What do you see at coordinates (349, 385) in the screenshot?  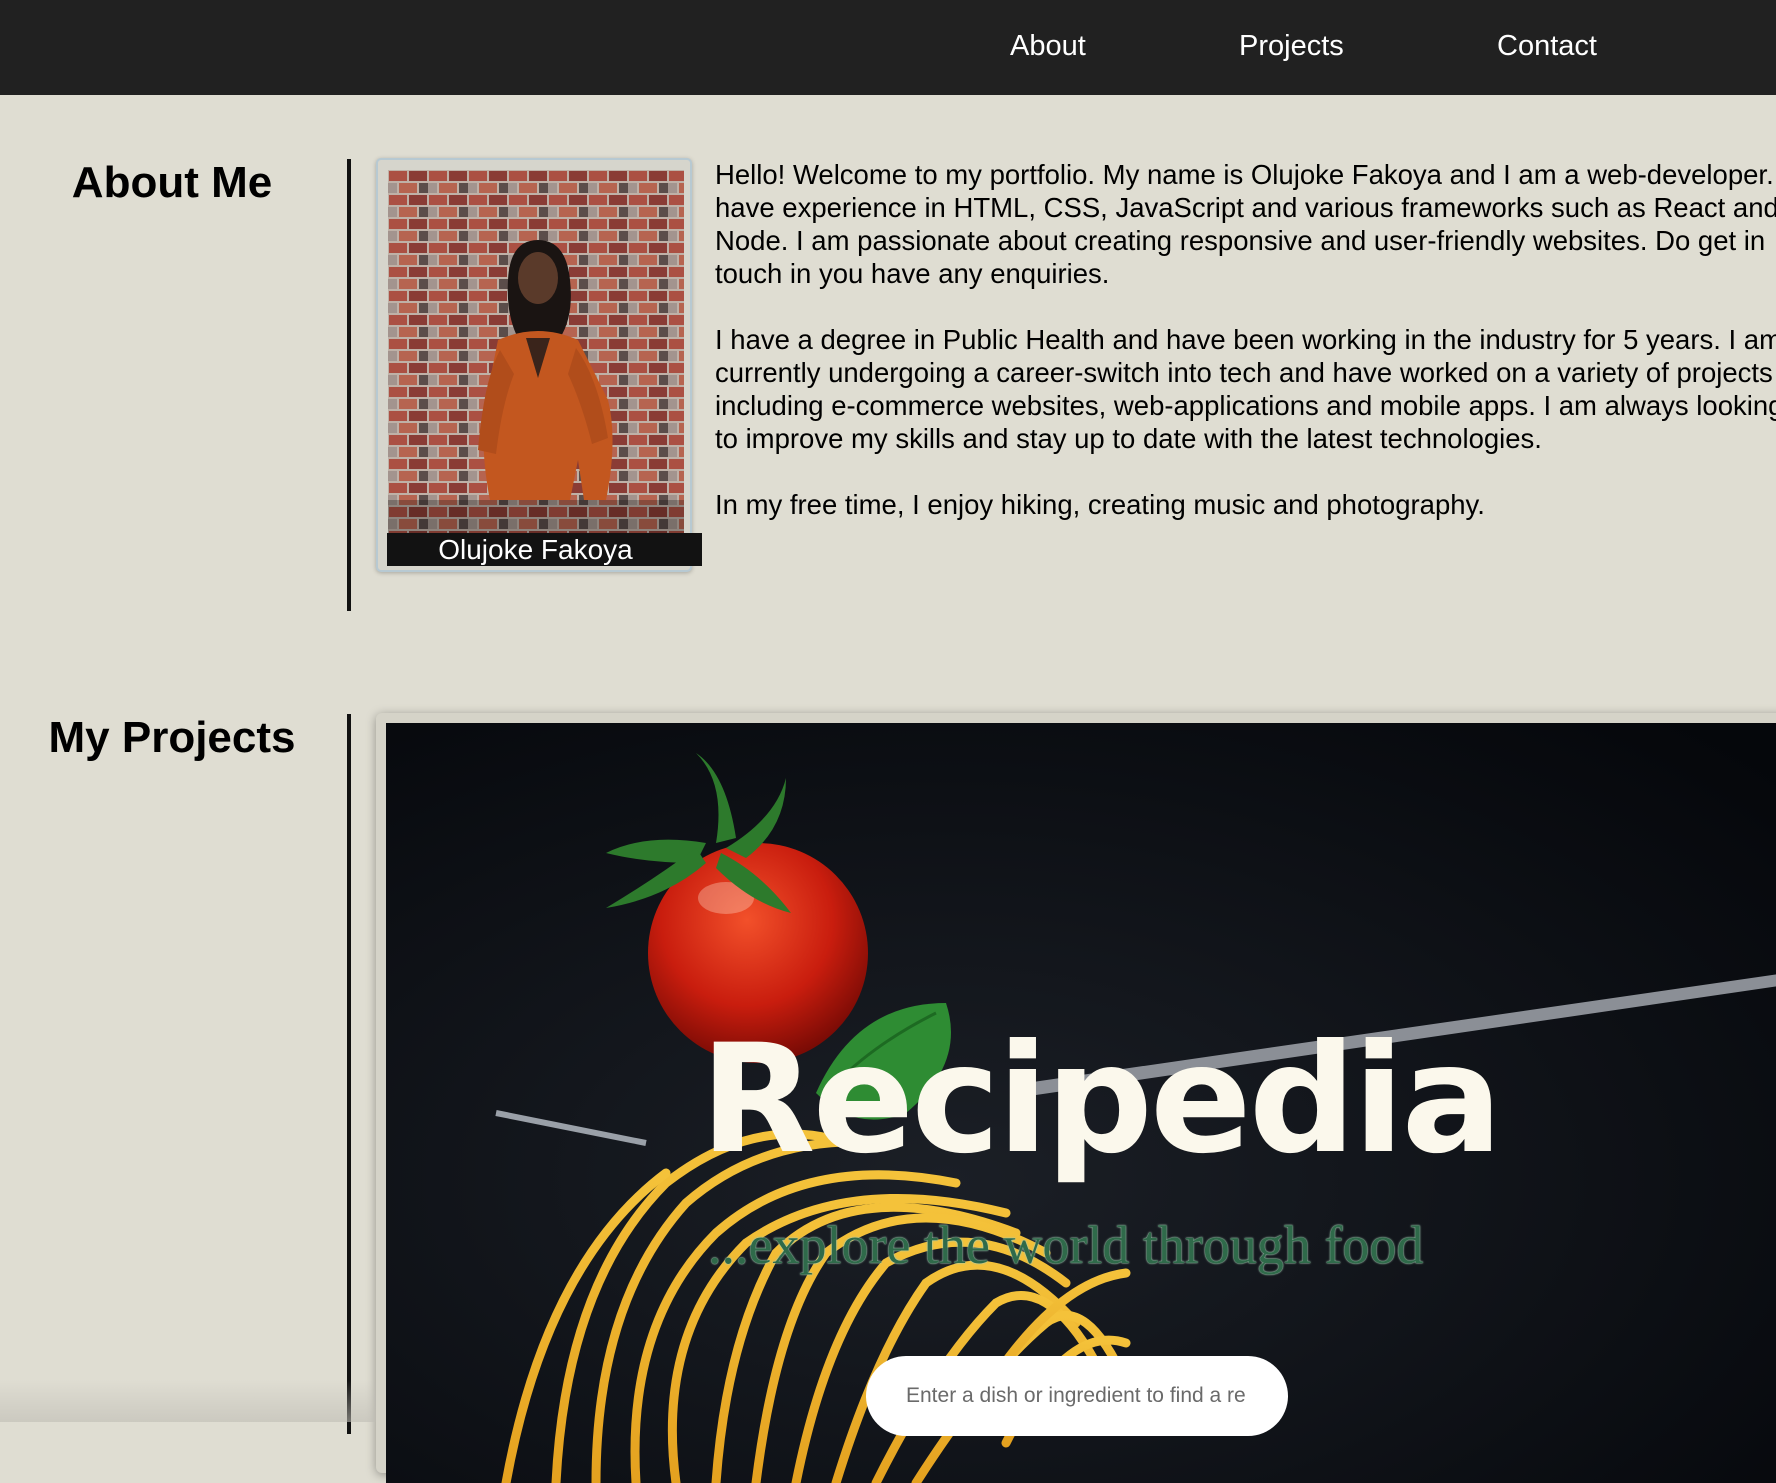 I see `about-divider` at bounding box center [349, 385].